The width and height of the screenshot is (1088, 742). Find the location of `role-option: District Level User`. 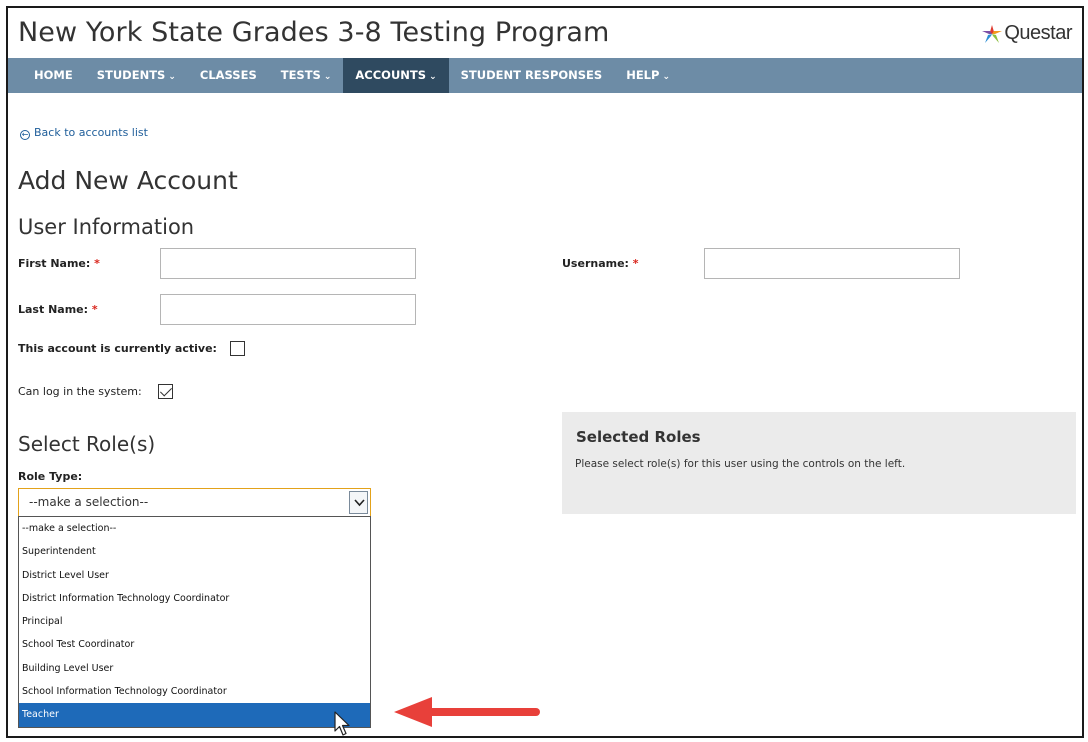

role-option: District Level User is located at coordinates (194, 575).